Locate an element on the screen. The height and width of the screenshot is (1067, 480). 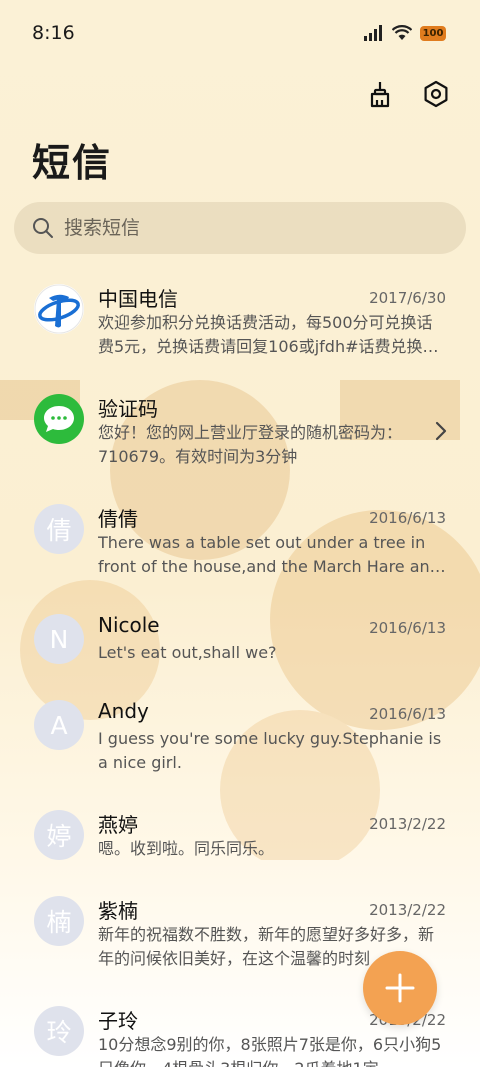
avatar: 婷 is located at coordinates (59, 835).